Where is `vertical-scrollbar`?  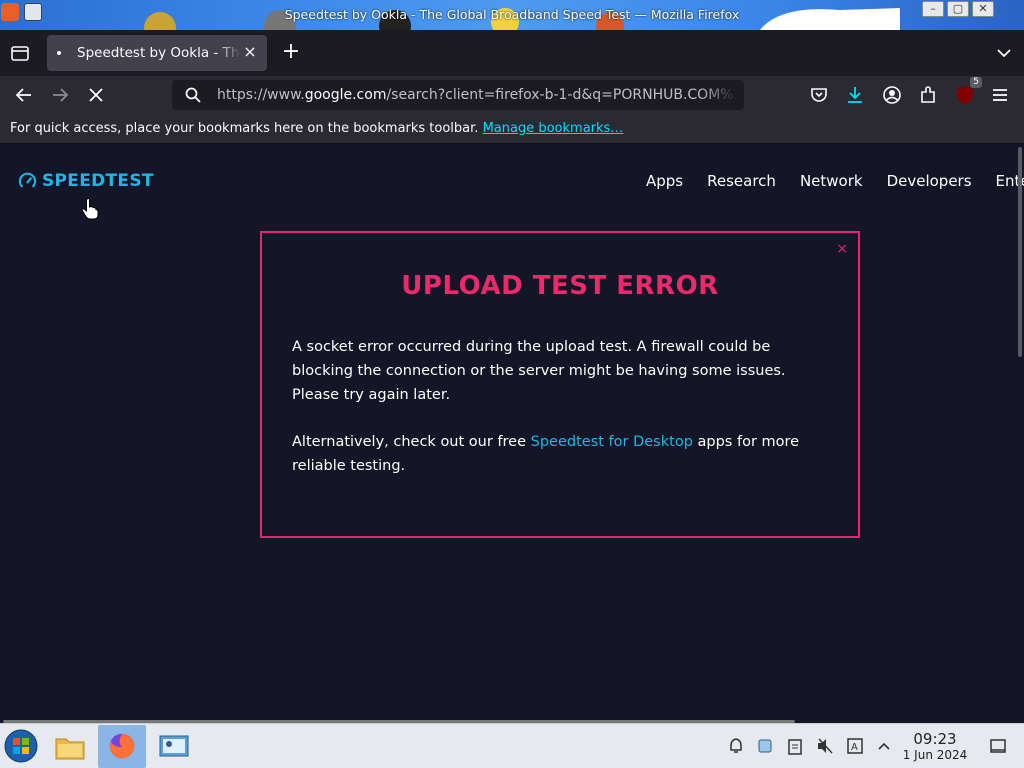 vertical-scrollbar is located at coordinates (1020, 252).